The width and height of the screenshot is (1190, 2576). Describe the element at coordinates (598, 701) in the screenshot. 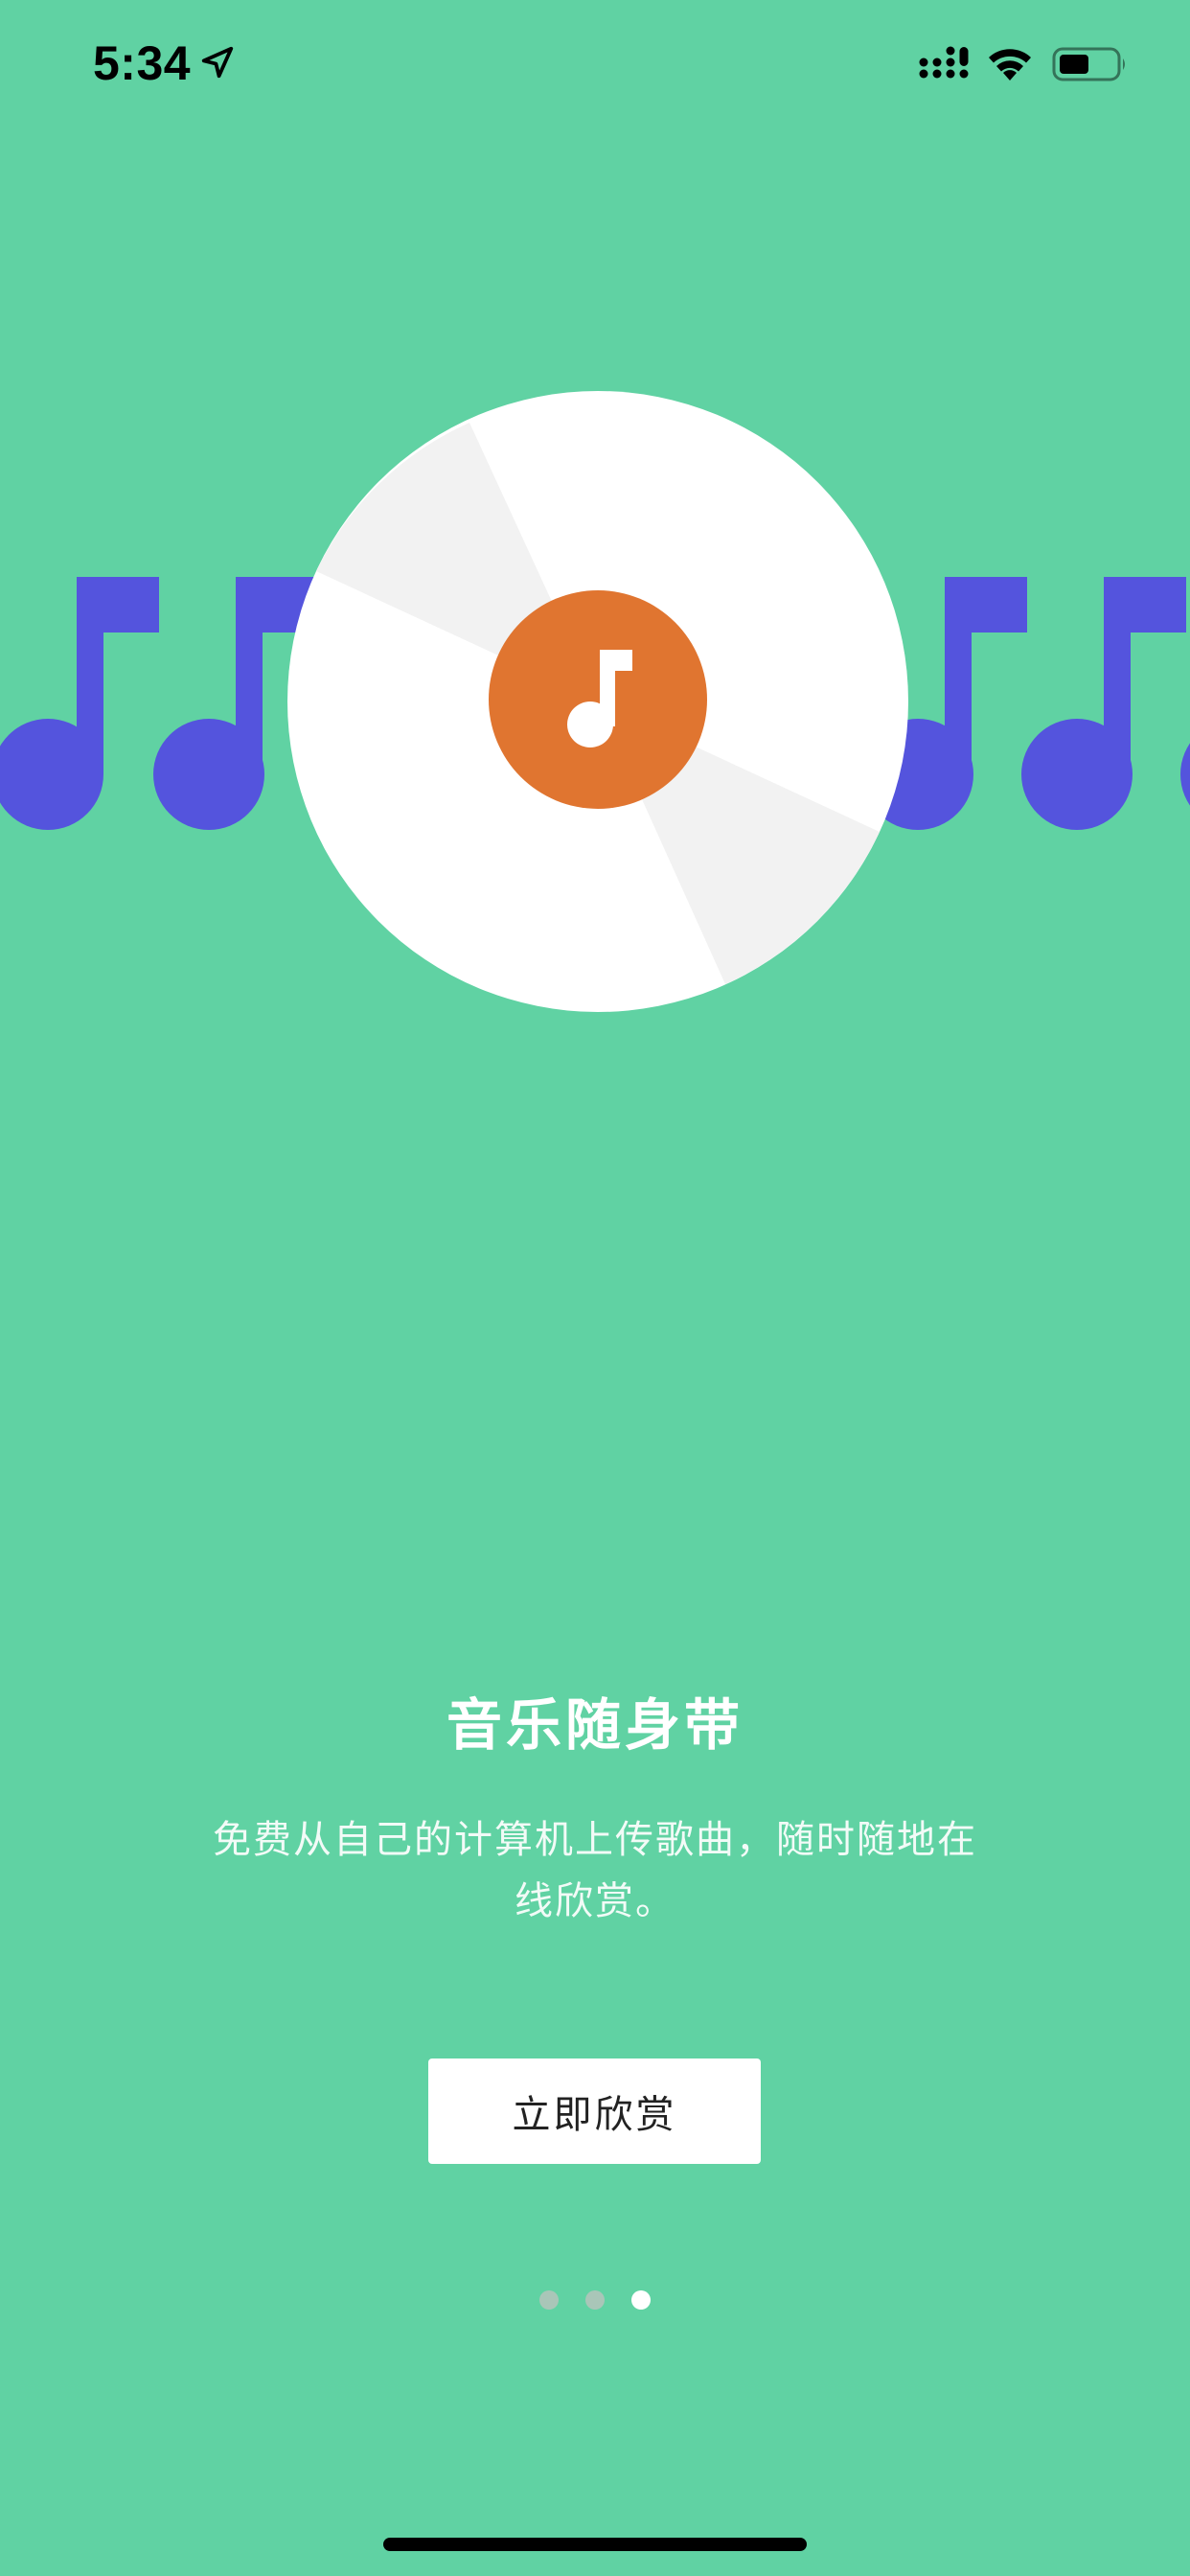

I see `vinyl-disc-icon` at that location.